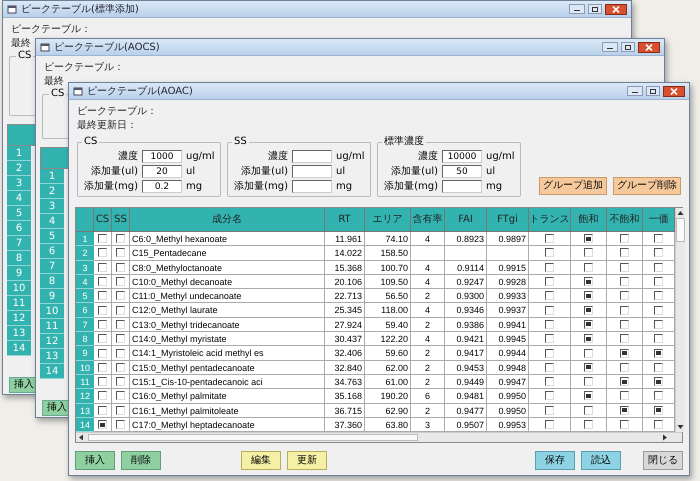 This screenshot has width=700, height=481. What do you see at coordinates (307, 460) in the screenshot?
I see `action-button: 更新` at bounding box center [307, 460].